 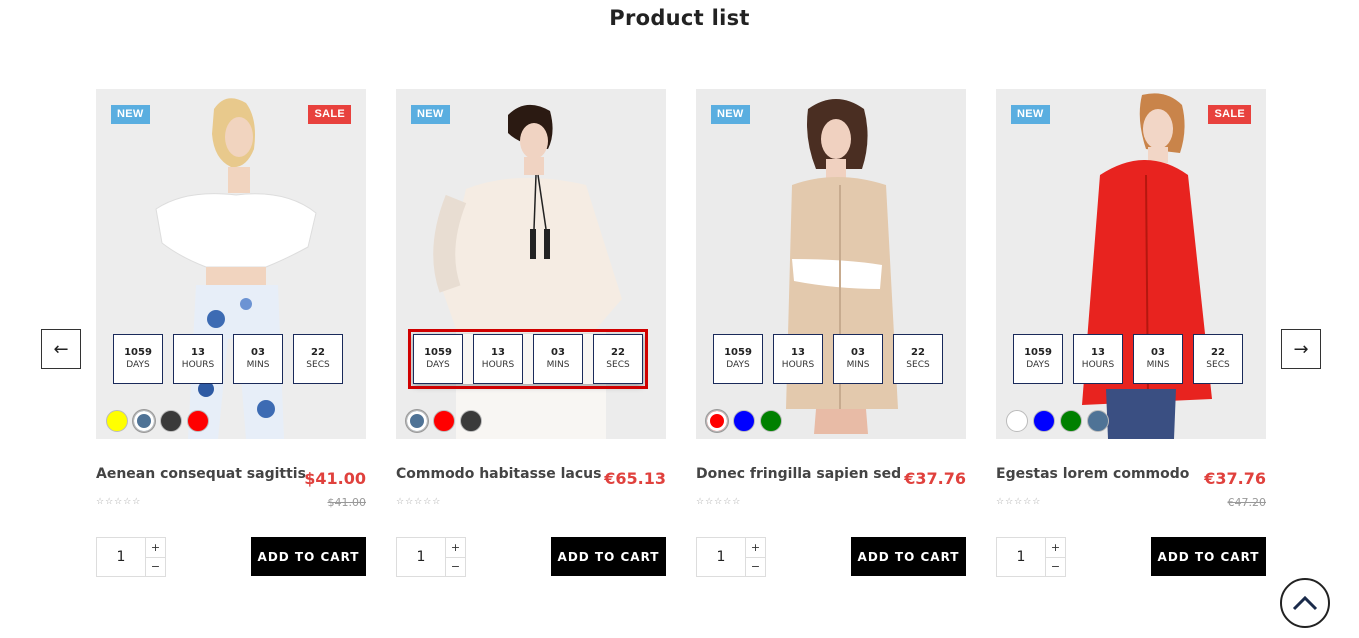 What do you see at coordinates (61, 349) in the screenshot?
I see `carousel-prev-button: ←` at bounding box center [61, 349].